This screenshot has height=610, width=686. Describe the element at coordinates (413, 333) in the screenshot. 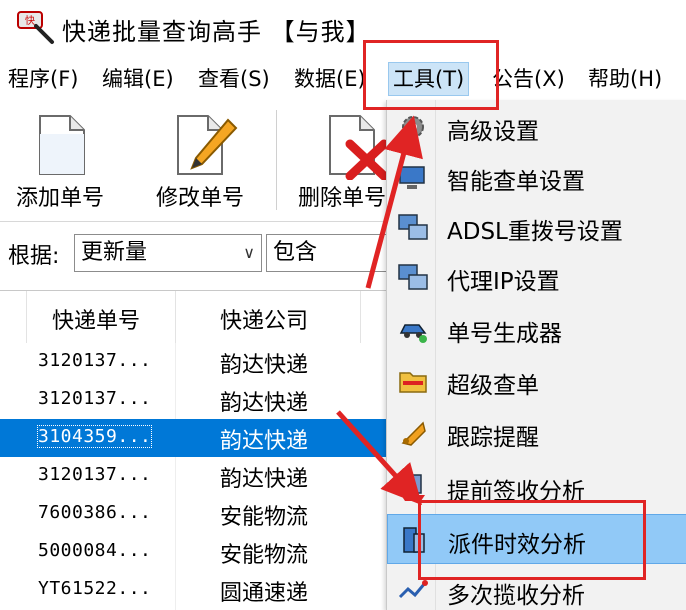

I see `car-icon` at that location.